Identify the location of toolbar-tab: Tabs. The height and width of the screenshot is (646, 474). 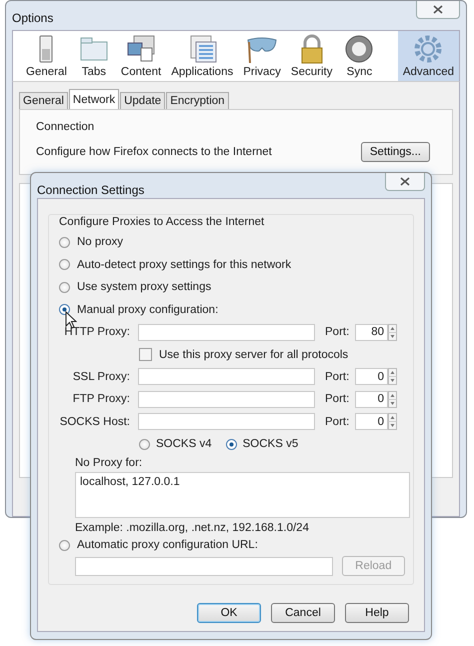
(94, 56).